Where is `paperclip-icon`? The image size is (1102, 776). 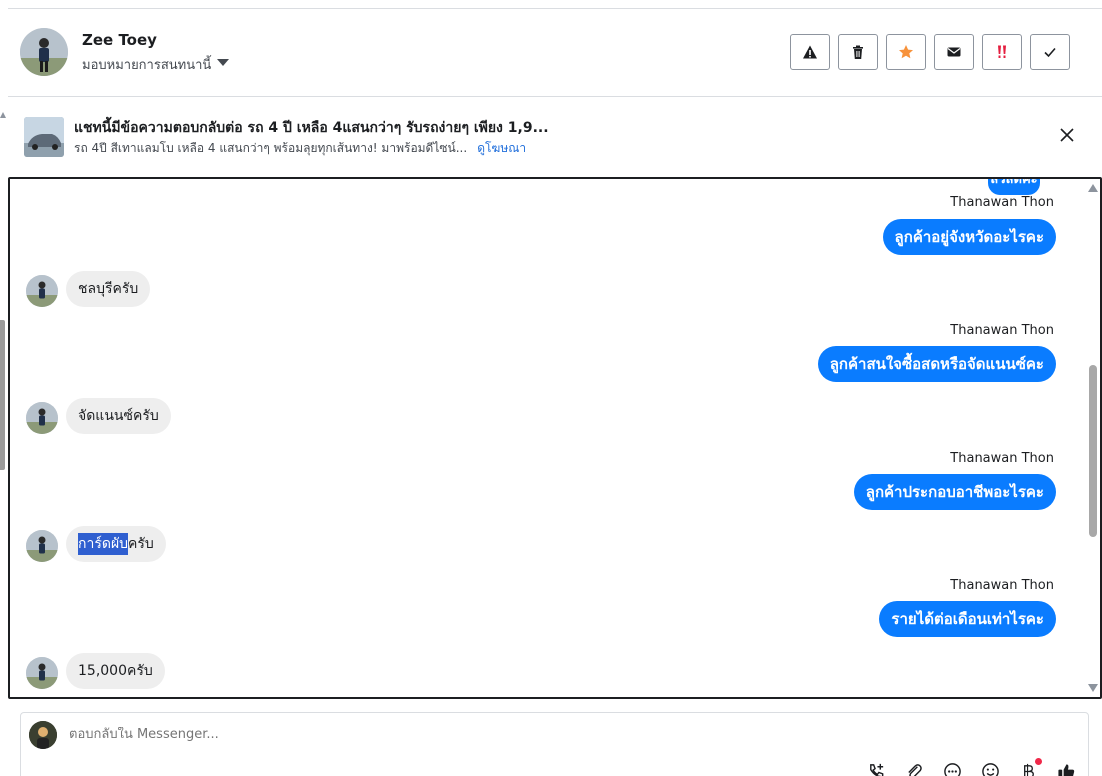
paperclip-icon is located at coordinates (914, 769).